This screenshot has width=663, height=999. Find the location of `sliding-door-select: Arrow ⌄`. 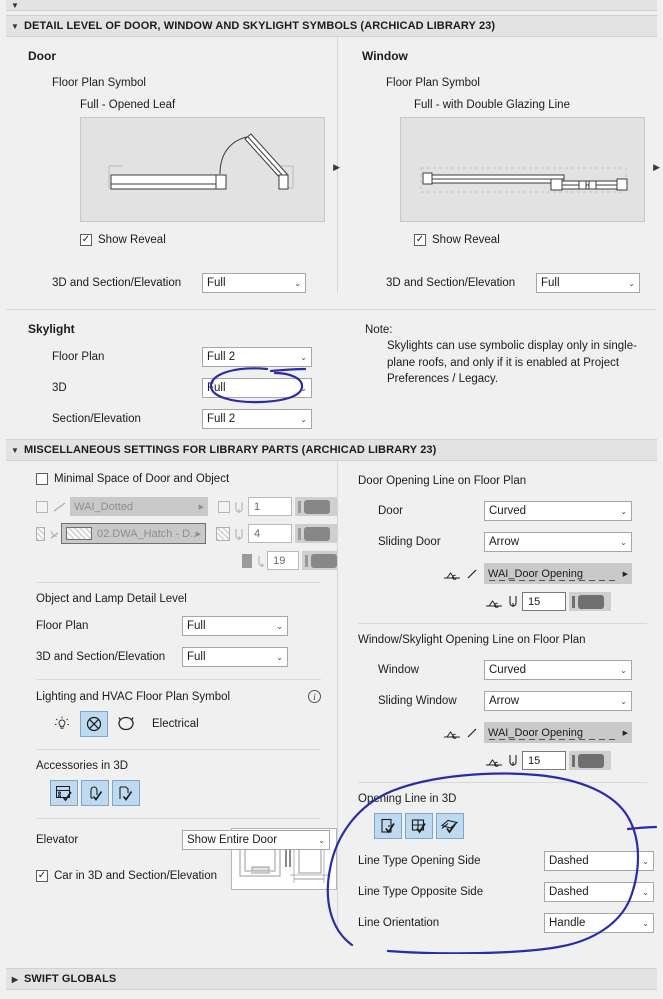

sliding-door-select: Arrow ⌄ is located at coordinates (558, 542).